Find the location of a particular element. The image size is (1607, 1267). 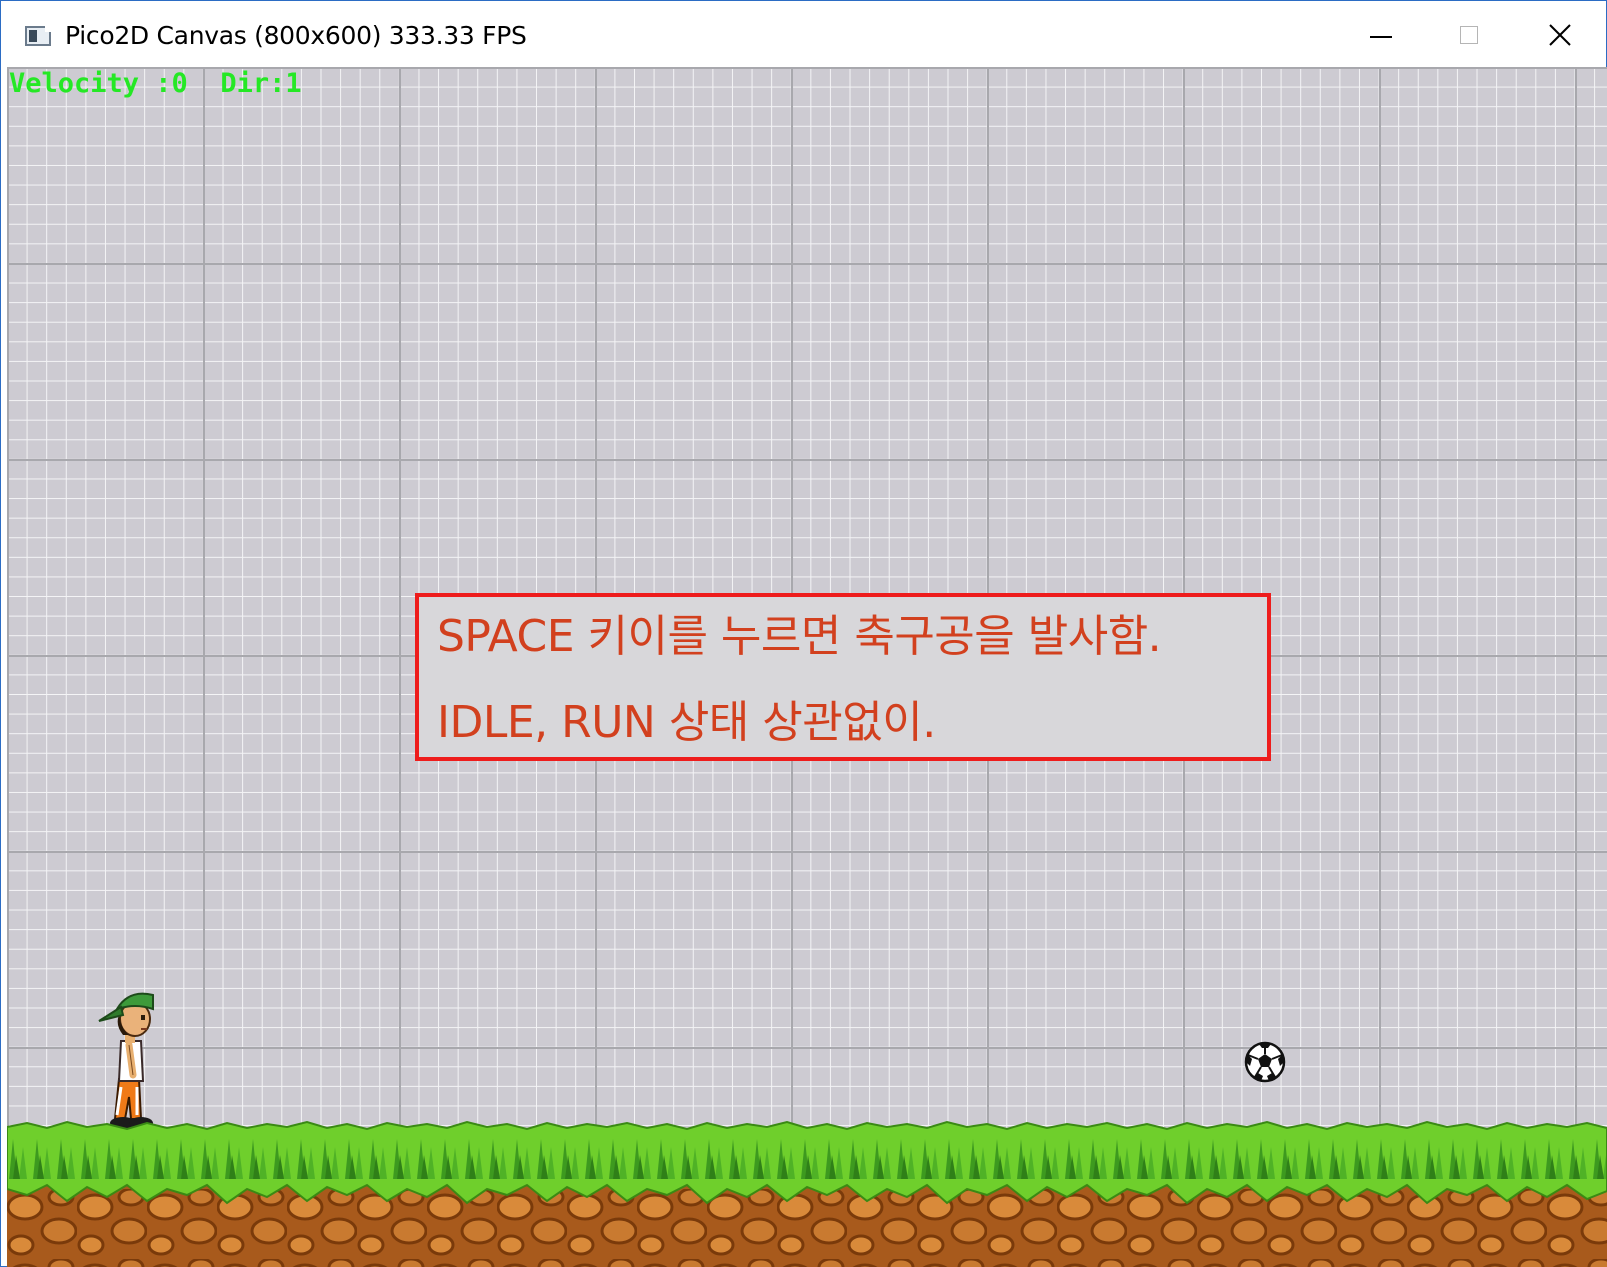

app-window-icon is located at coordinates (38, 36).